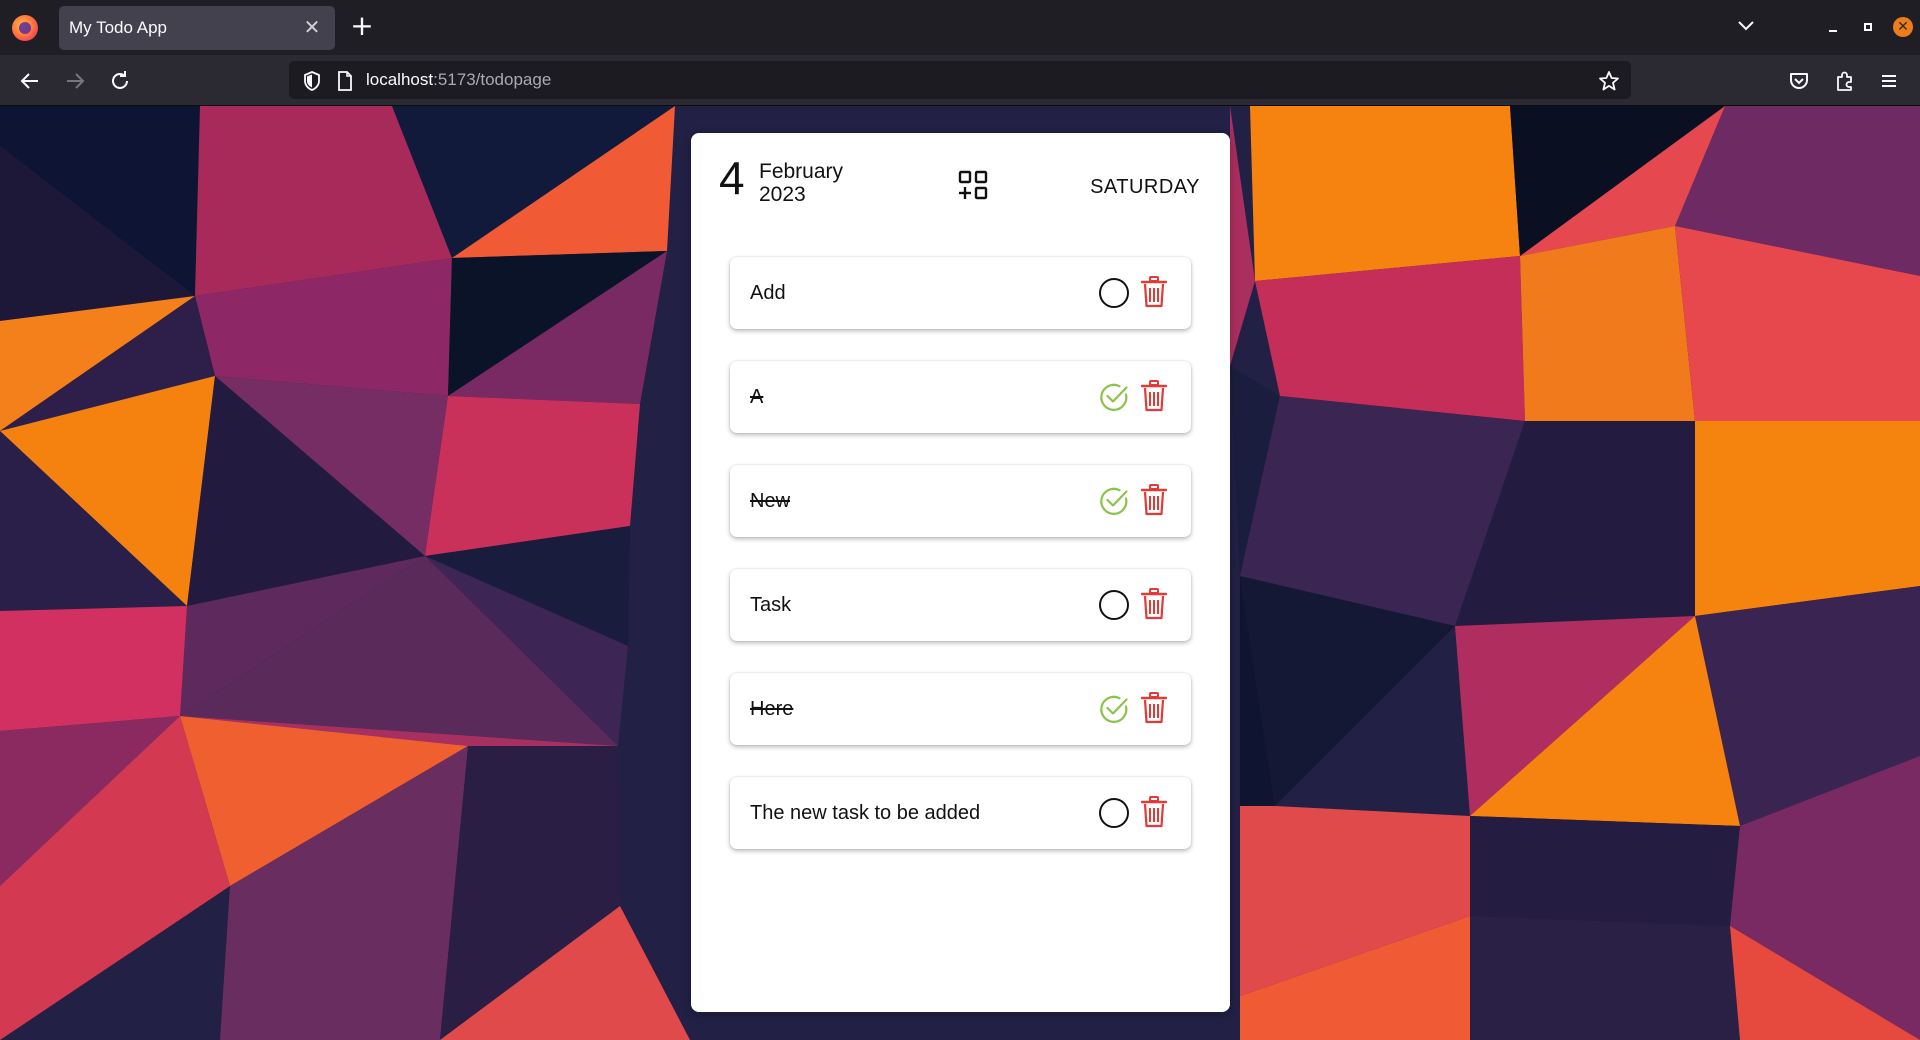 This screenshot has width=1920, height=1040. Describe the element at coordinates (757, 397) in the screenshot. I see `todo-text: A` at that location.